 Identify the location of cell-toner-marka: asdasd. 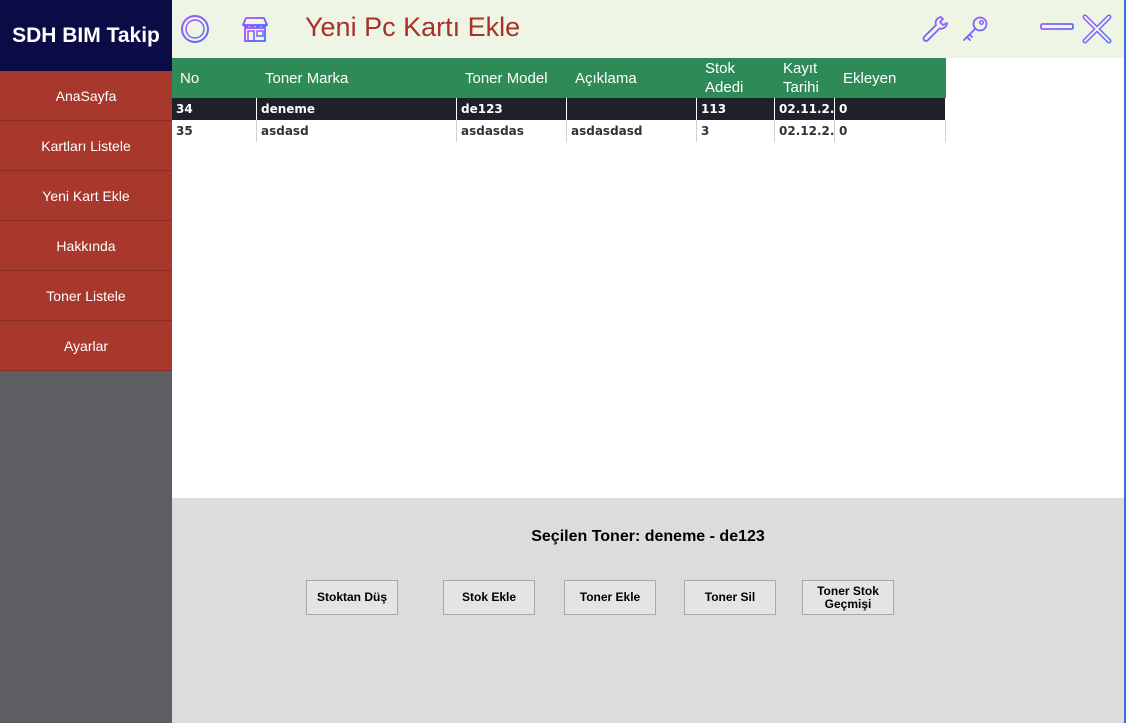
(357, 131).